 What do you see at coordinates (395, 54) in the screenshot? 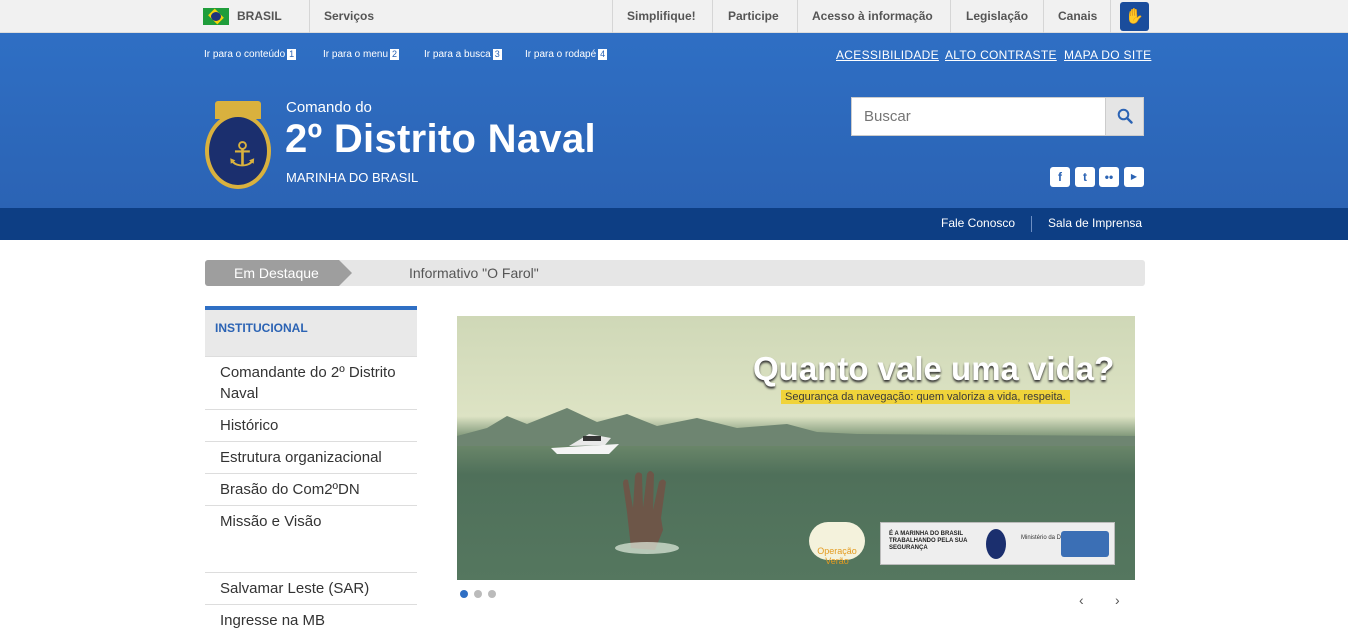
I see `skip-key: 2` at bounding box center [395, 54].